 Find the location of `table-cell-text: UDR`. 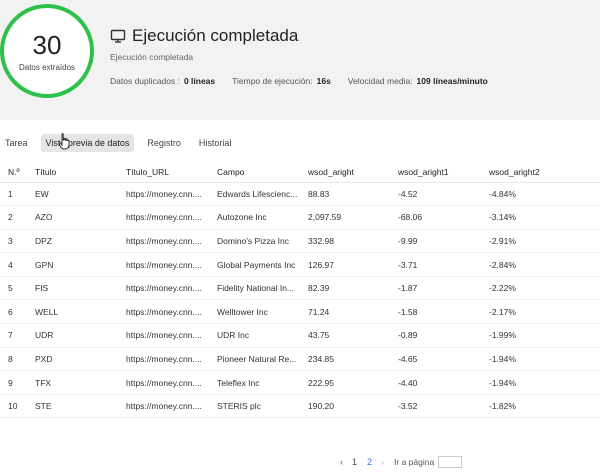

table-cell-text: UDR is located at coordinates (44, 335).